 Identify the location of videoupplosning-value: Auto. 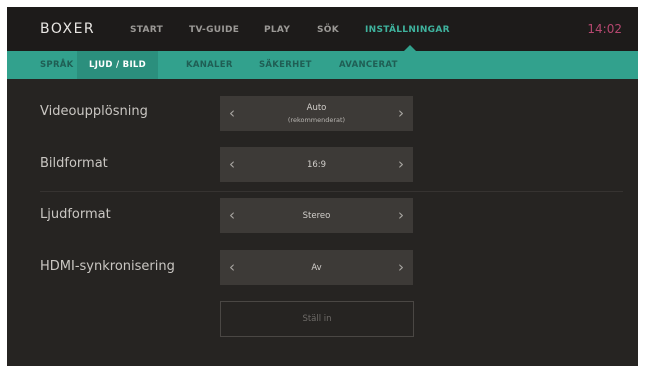
(316, 108).